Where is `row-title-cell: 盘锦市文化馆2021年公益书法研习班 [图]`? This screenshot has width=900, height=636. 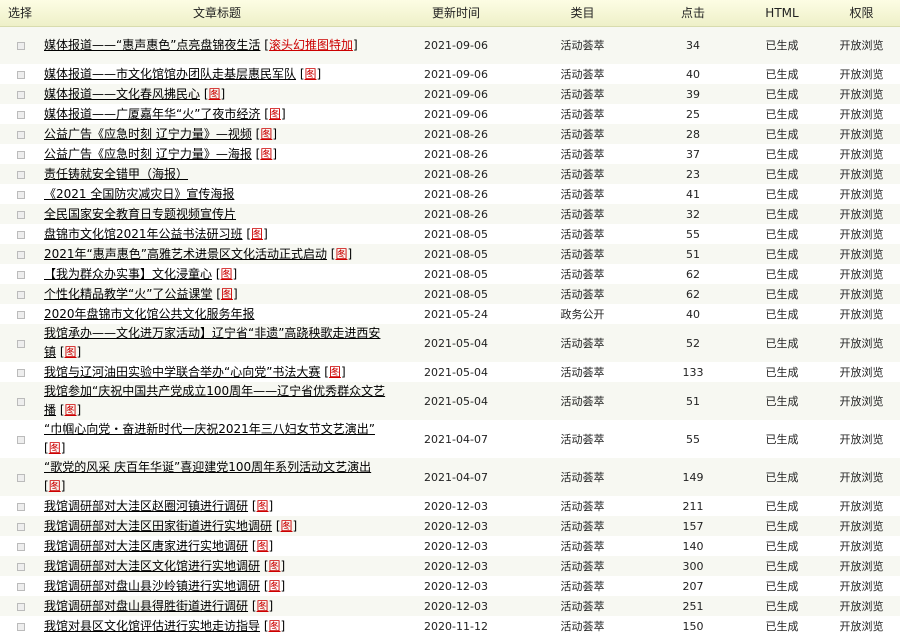 row-title-cell: 盘锦市文化馆2021年公益书法研习班 [图] is located at coordinates (217, 234).